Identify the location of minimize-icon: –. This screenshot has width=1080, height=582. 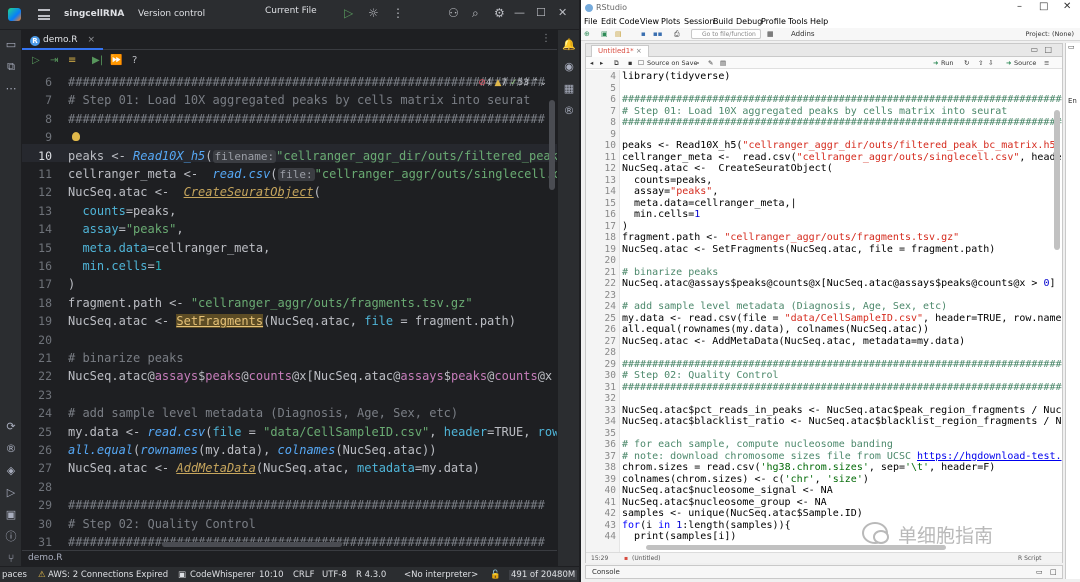
(1019, 6).